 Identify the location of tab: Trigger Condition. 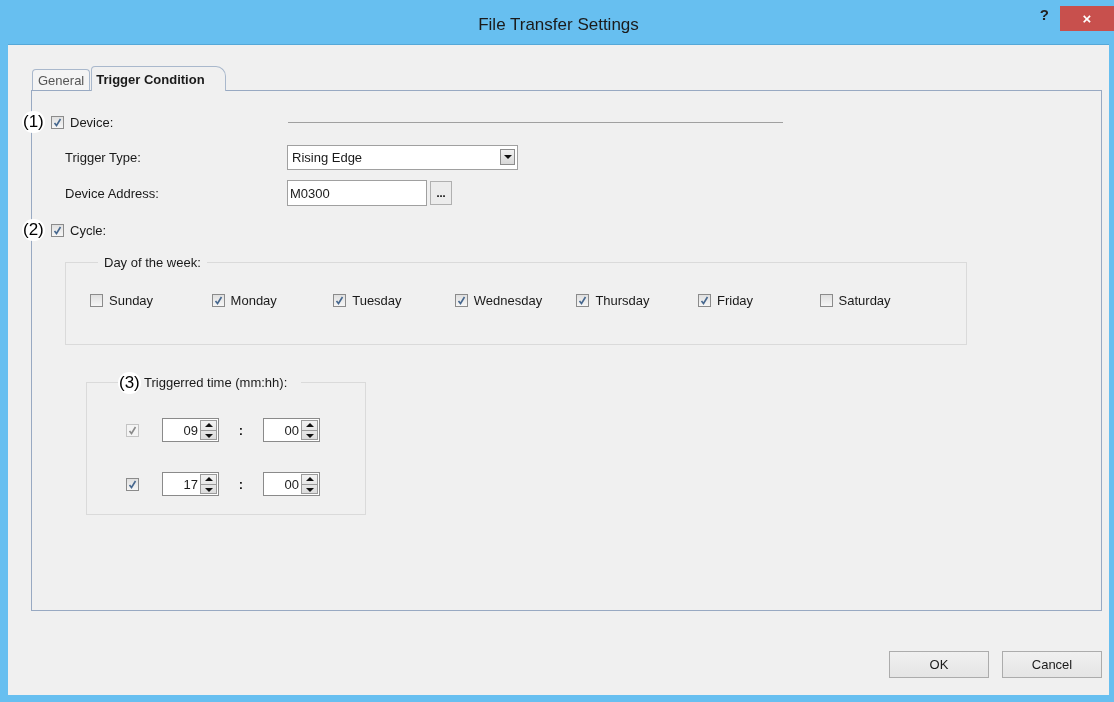
(158, 78).